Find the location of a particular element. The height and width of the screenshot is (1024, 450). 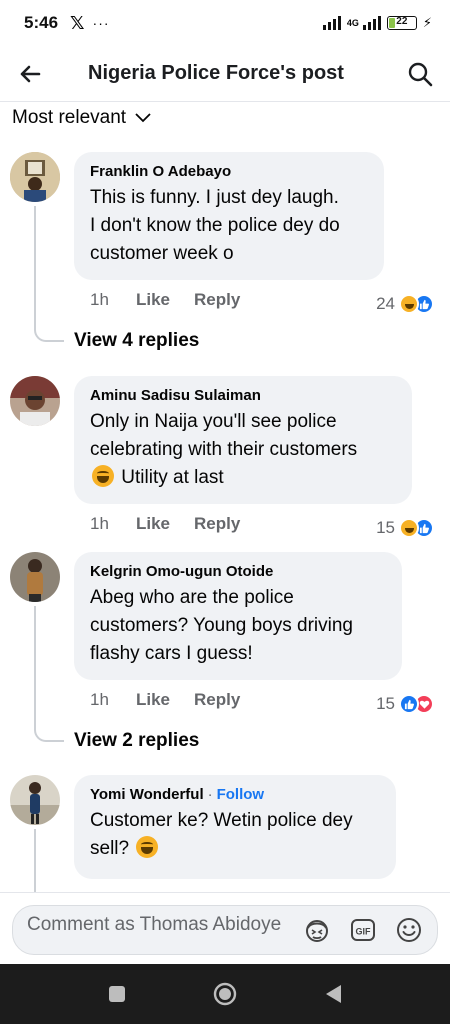

back-button is located at coordinates (30, 74).